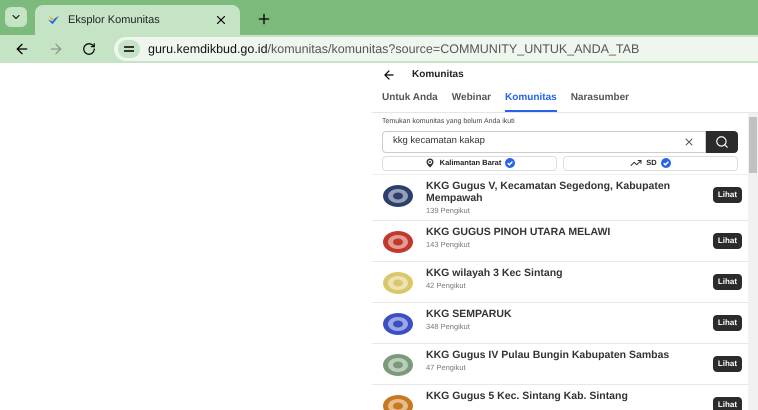 This screenshot has width=758, height=410. Describe the element at coordinates (16, 17) in the screenshot. I see `tab-list-button` at that location.